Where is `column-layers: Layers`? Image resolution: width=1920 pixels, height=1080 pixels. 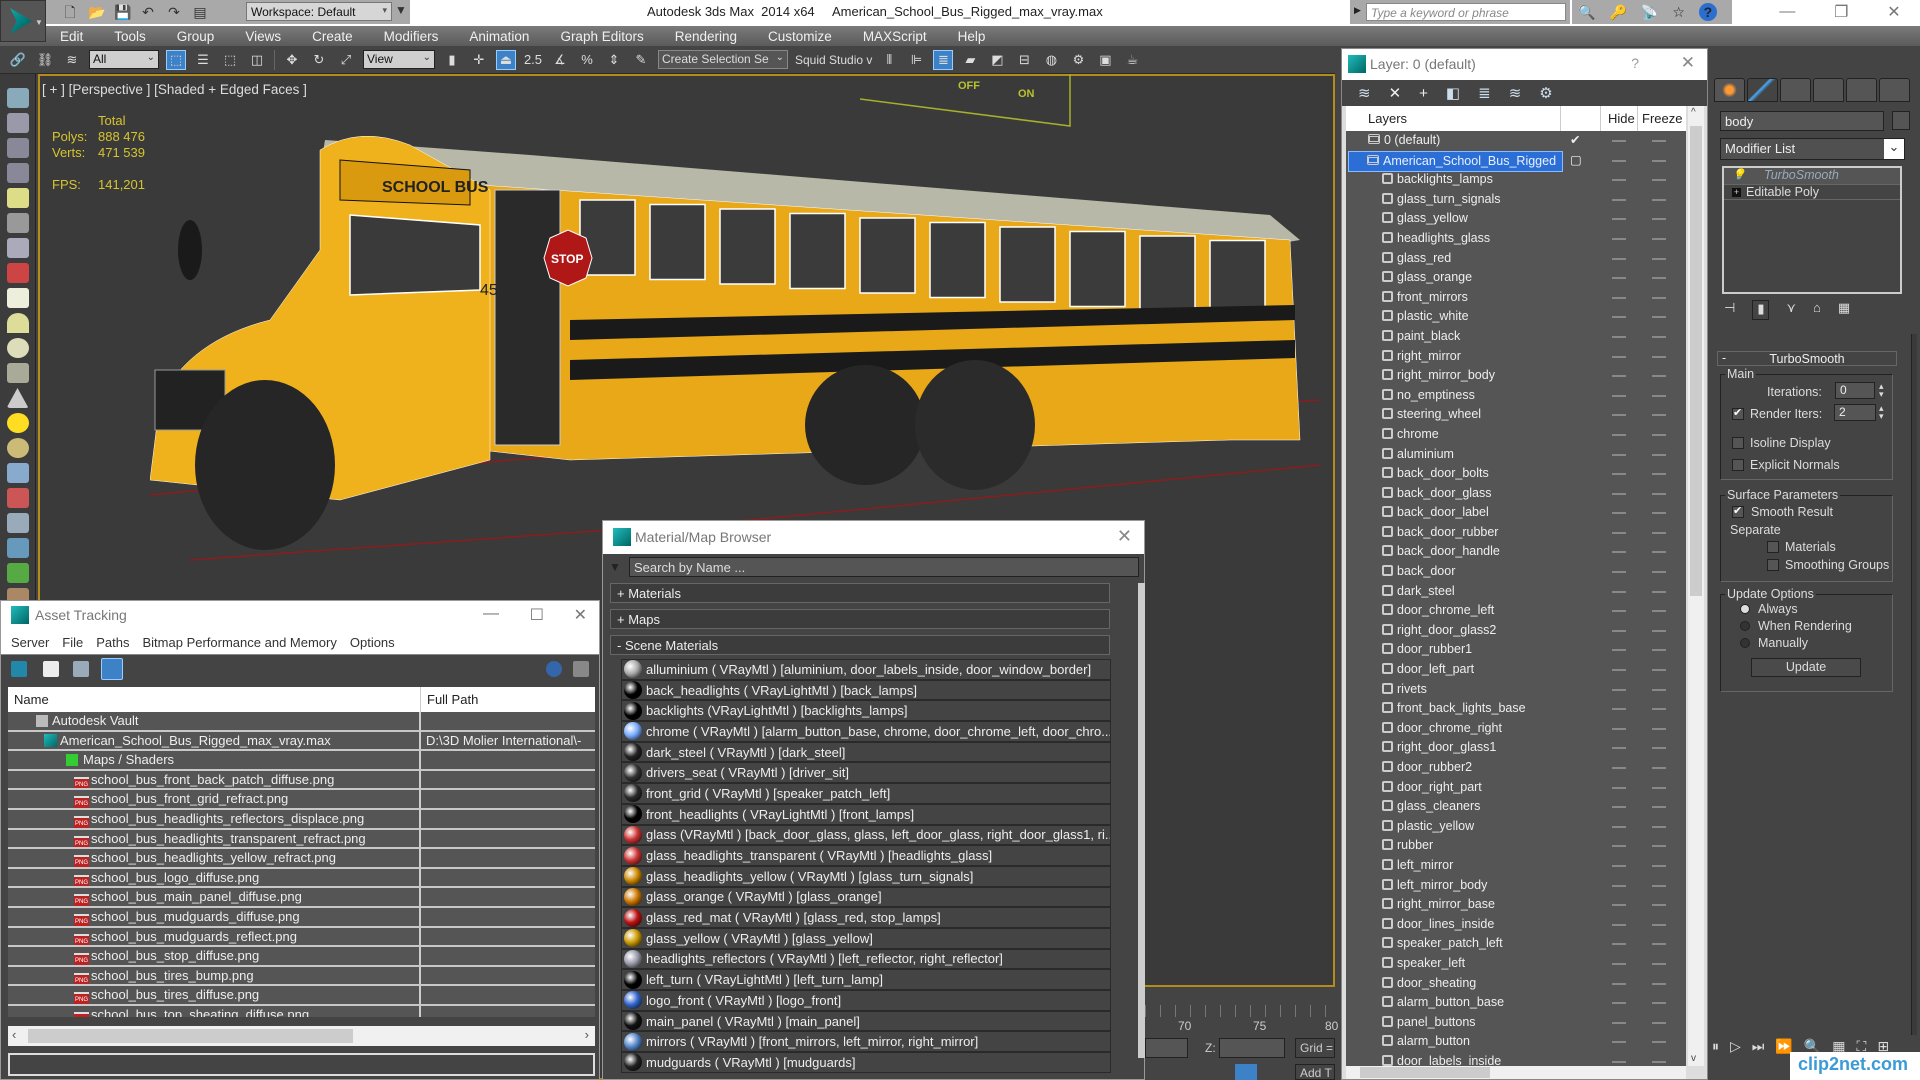 column-layers: Layers is located at coordinates (1387, 118).